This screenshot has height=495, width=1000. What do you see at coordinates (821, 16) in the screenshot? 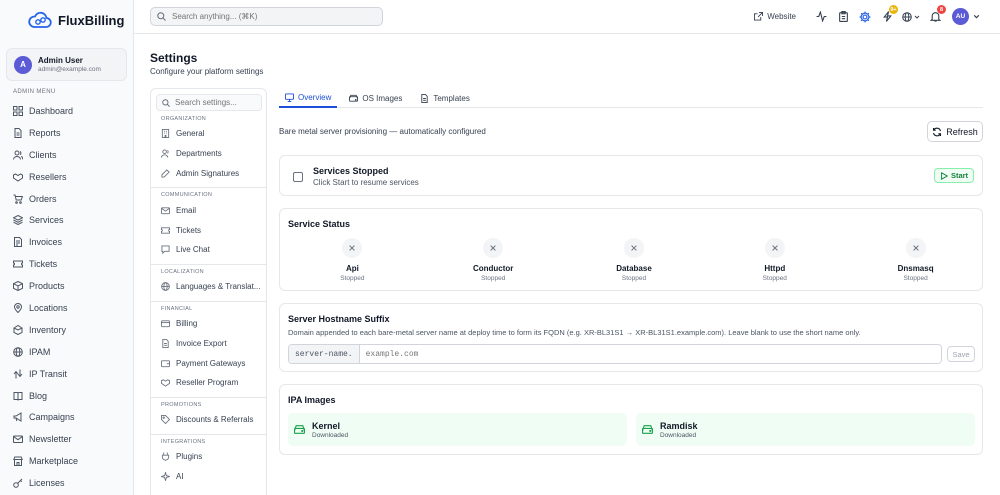
I see `activity-button` at bounding box center [821, 16].